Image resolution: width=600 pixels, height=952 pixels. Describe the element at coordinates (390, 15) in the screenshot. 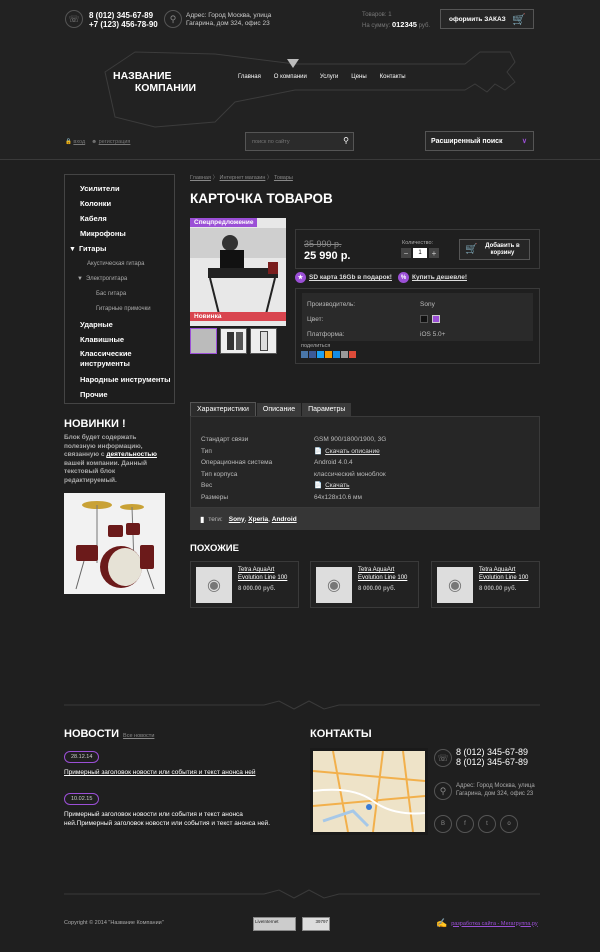

I see `cart-items-value: 1` at that location.